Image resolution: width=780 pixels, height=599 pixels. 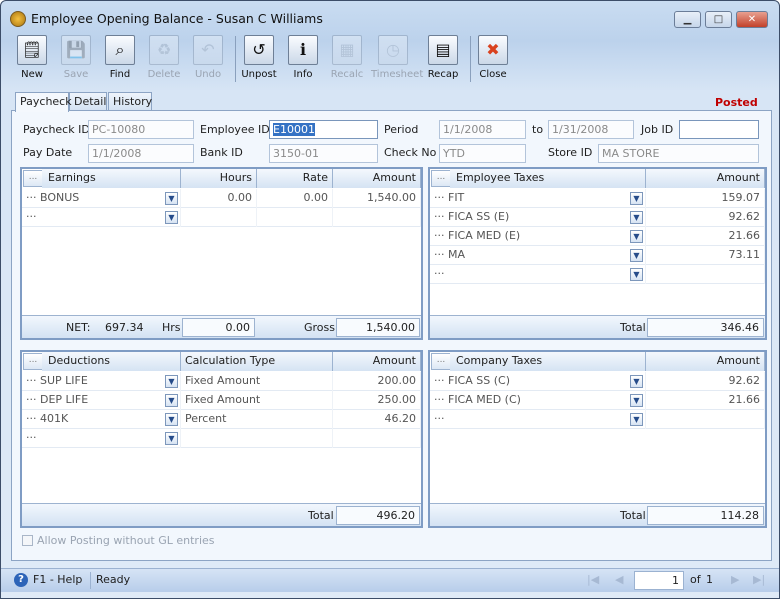 I want to click on table-row: ··· FICA MED (E) ▼ 21.66, so click(x=597, y=236).